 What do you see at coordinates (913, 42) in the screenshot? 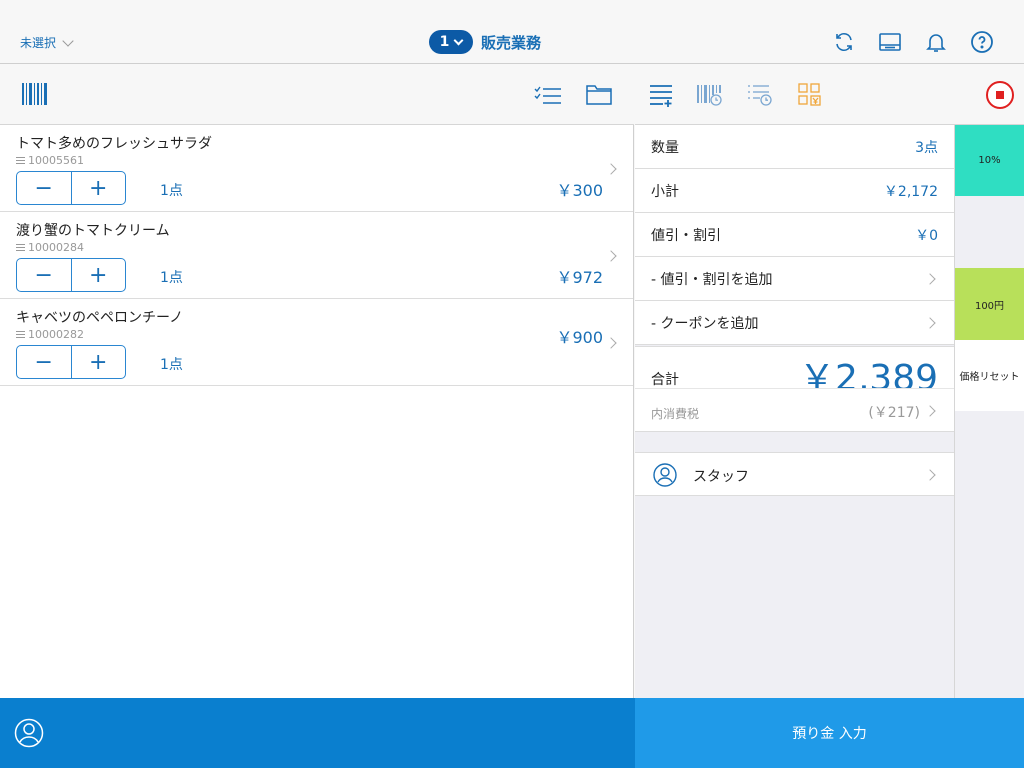
I see `top-icon-group` at bounding box center [913, 42].